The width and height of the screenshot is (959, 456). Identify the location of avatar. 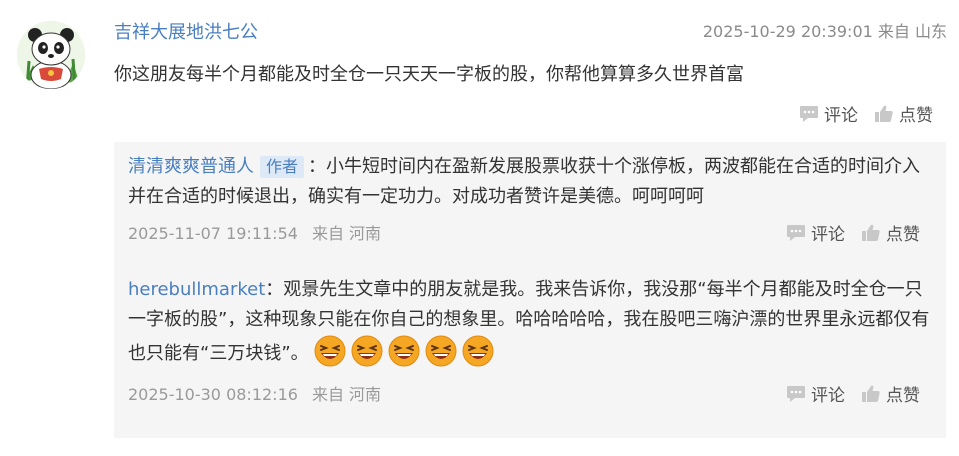
(51, 55).